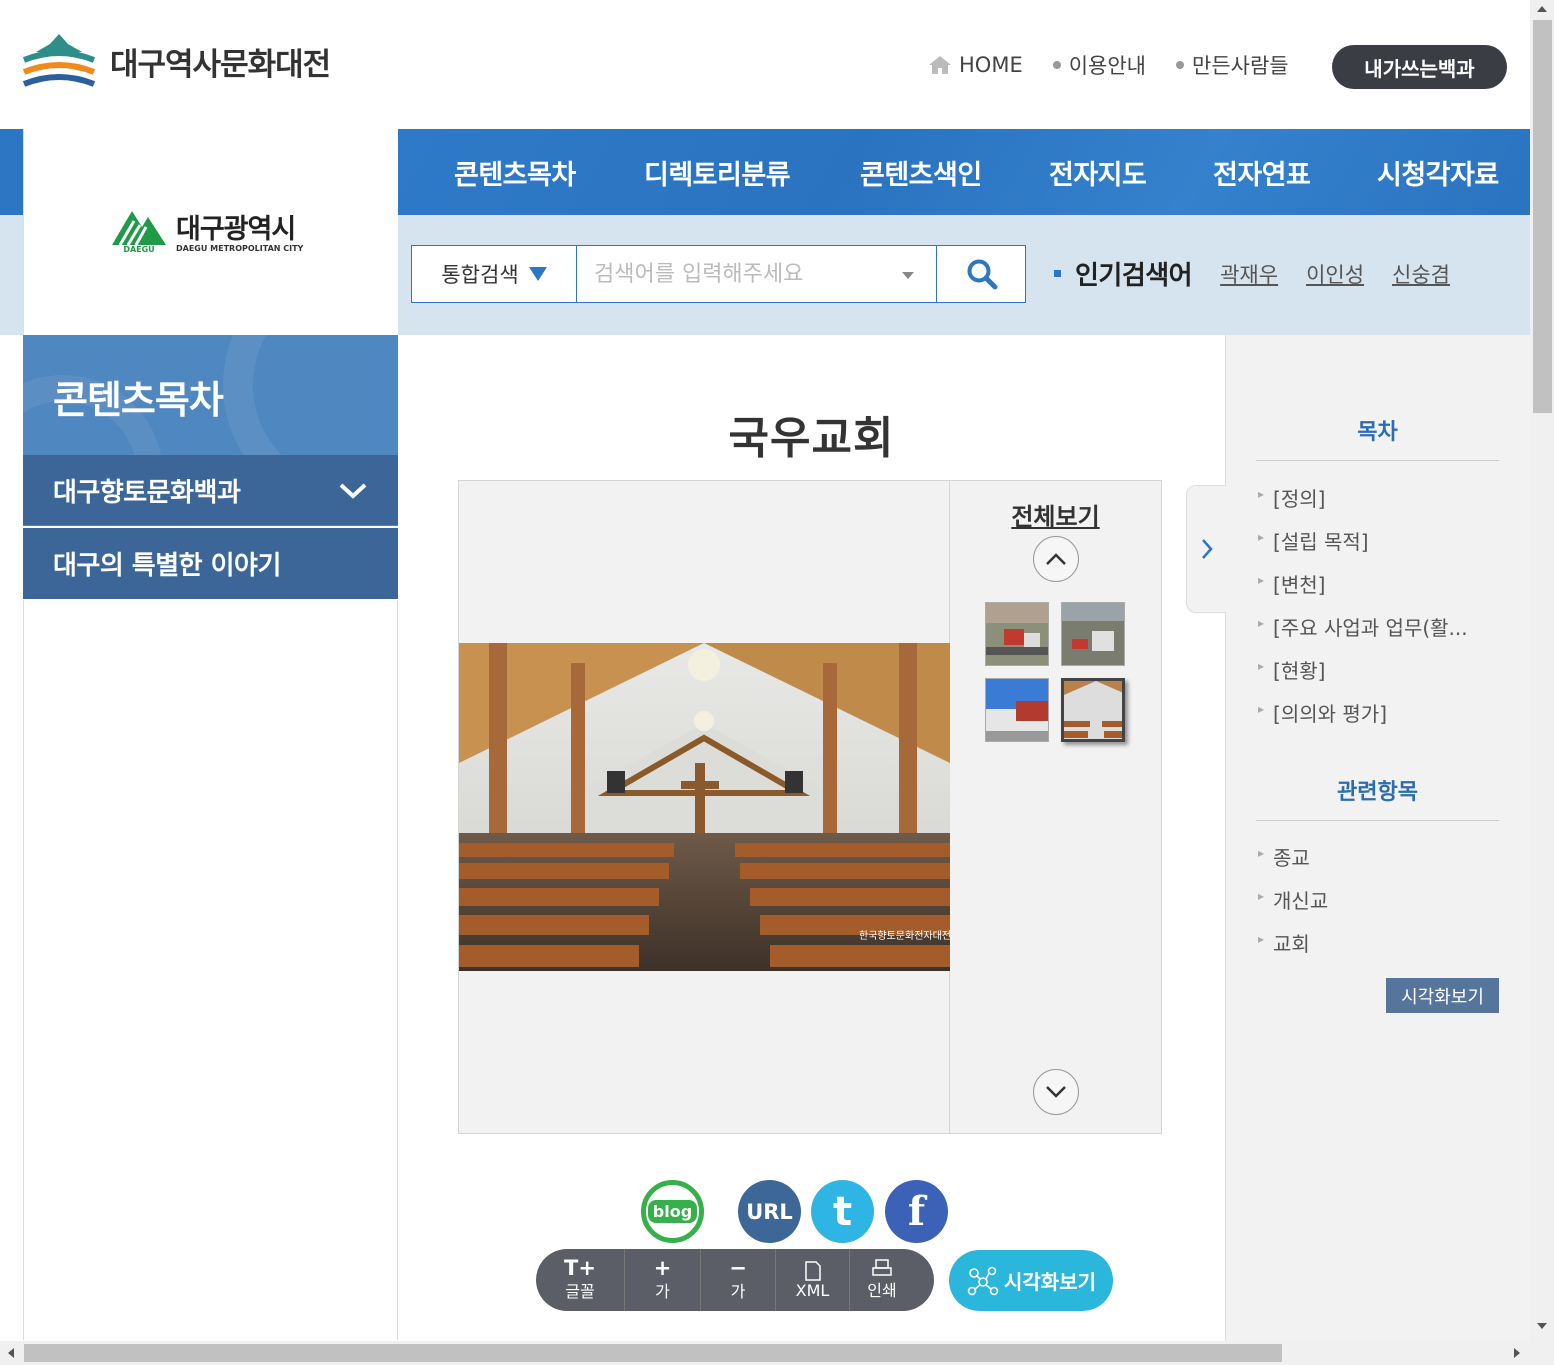 The height and width of the screenshot is (1365, 1554). What do you see at coordinates (921, 172) in the screenshot?
I see `gnb-index: 콘텐츠색인` at bounding box center [921, 172].